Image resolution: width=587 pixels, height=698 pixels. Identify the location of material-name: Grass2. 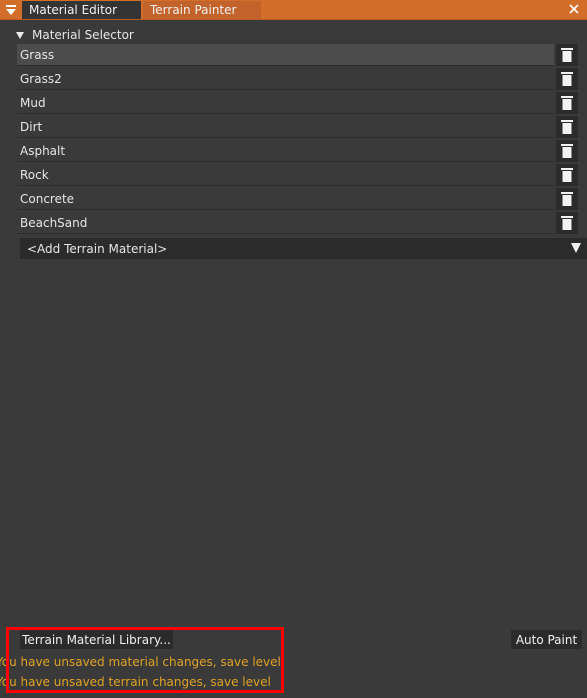
(285, 79).